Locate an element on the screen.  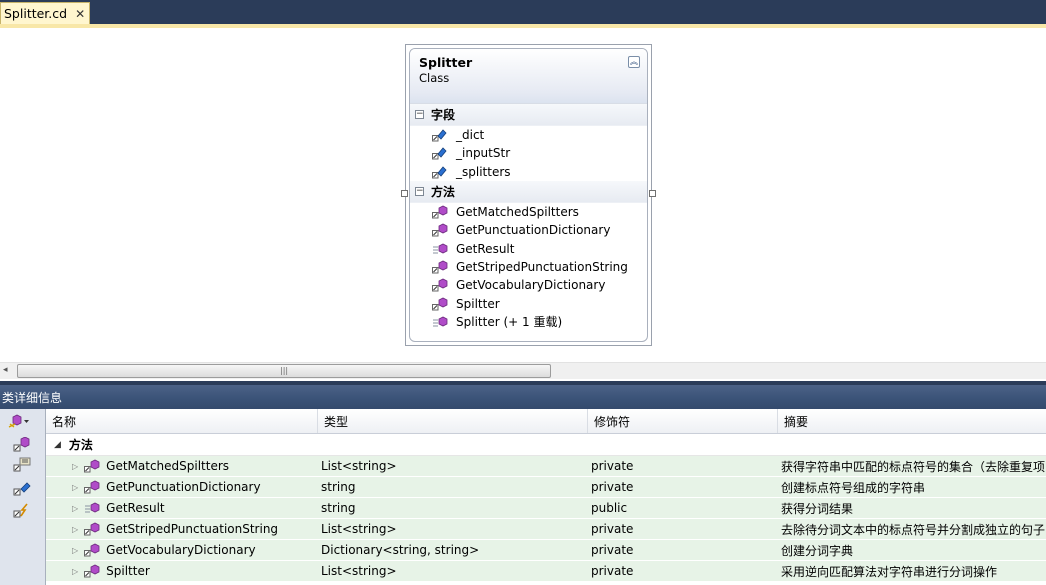
method-name: Splitter (+ 1 重载) is located at coordinates (509, 322).